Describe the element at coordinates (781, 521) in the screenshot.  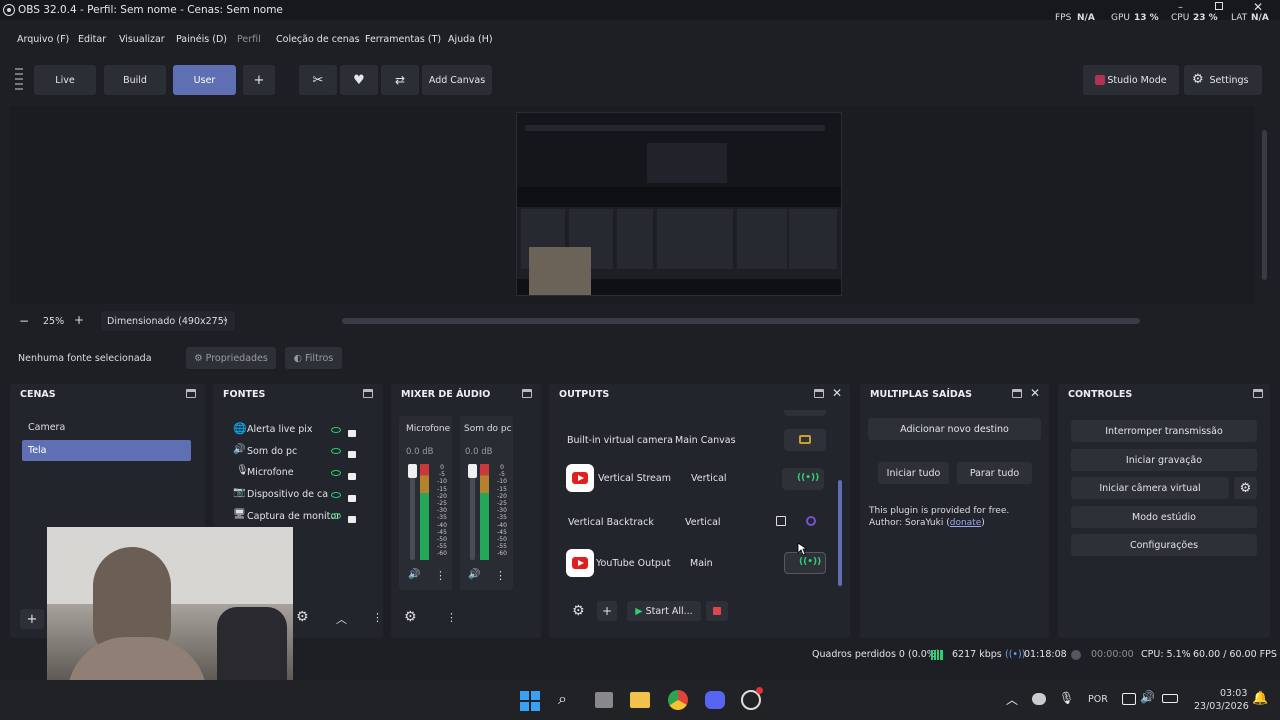
I see `stop-icon` at that location.